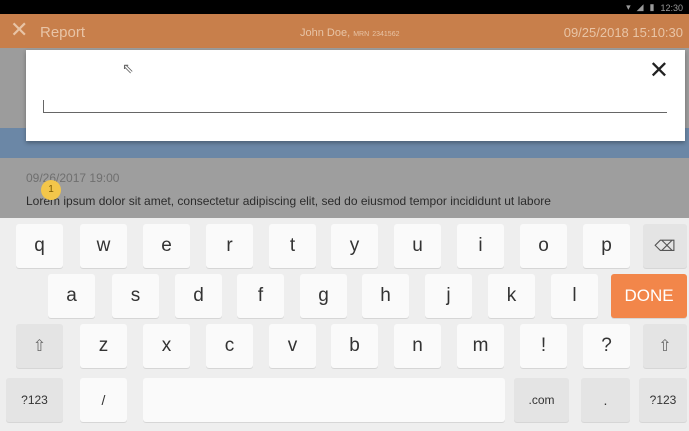 The image size is (689, 431). I want to click on symbols-button: ?123, so click(34, 400).